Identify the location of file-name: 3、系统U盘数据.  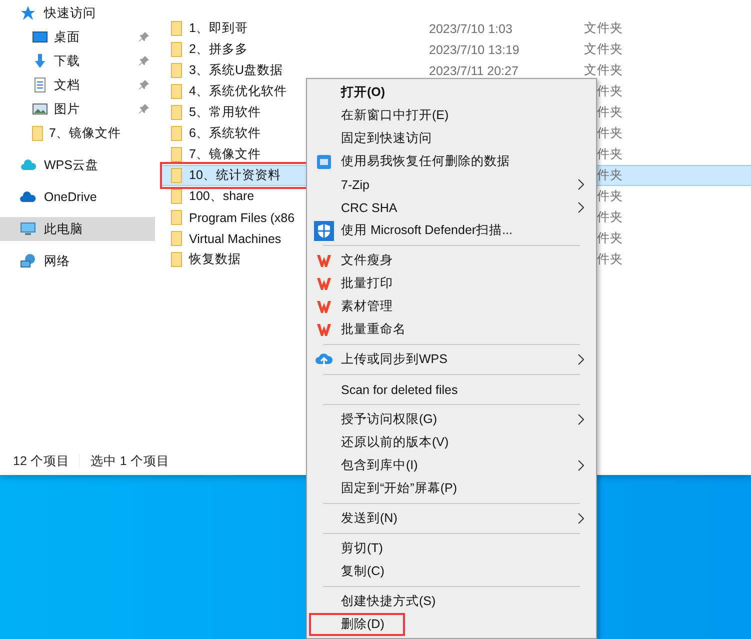
(236, 70).